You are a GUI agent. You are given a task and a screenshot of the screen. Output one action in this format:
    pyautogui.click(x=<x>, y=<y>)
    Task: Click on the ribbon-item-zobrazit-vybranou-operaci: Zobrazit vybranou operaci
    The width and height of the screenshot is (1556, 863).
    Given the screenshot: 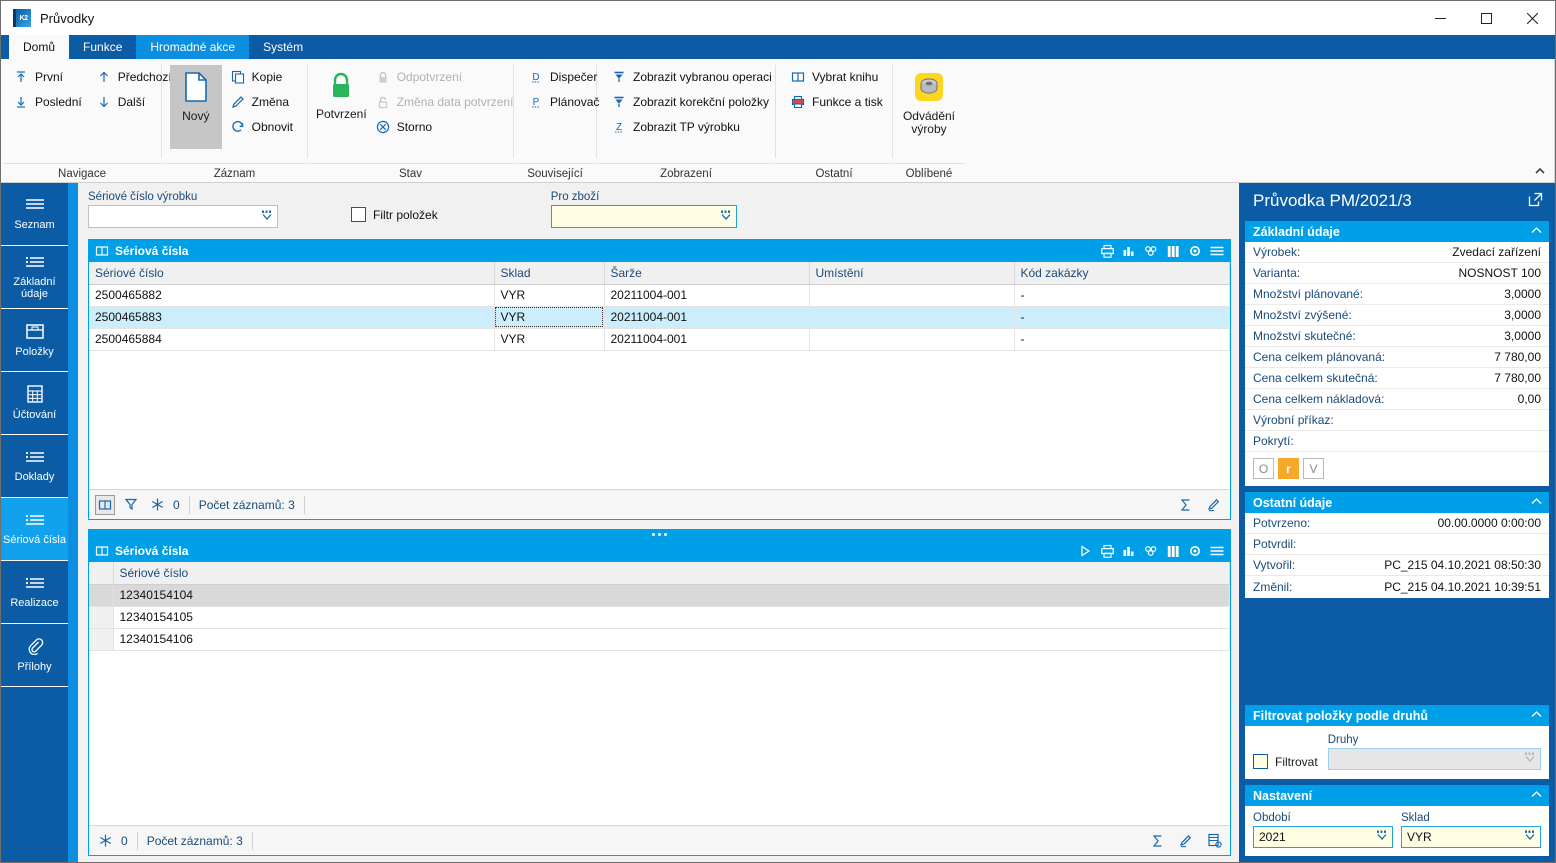 What is the action you would take?
    pyautogui.click(x=691, y=77)
    